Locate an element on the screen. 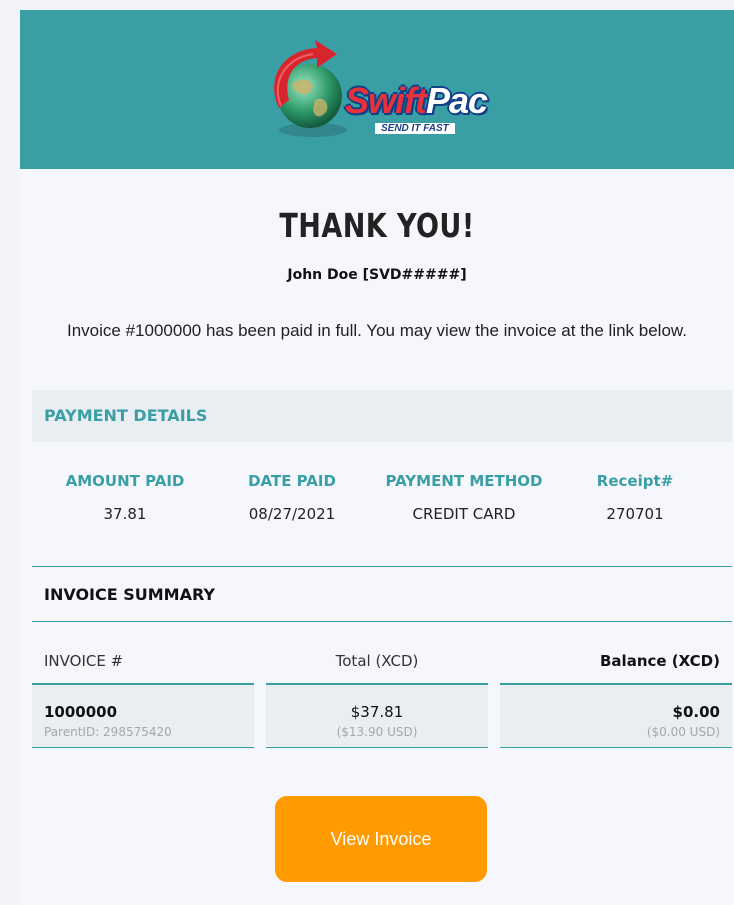 This screenshot has height=905, width=734. total-value: $37.81 is located at coordinates (377, 712).